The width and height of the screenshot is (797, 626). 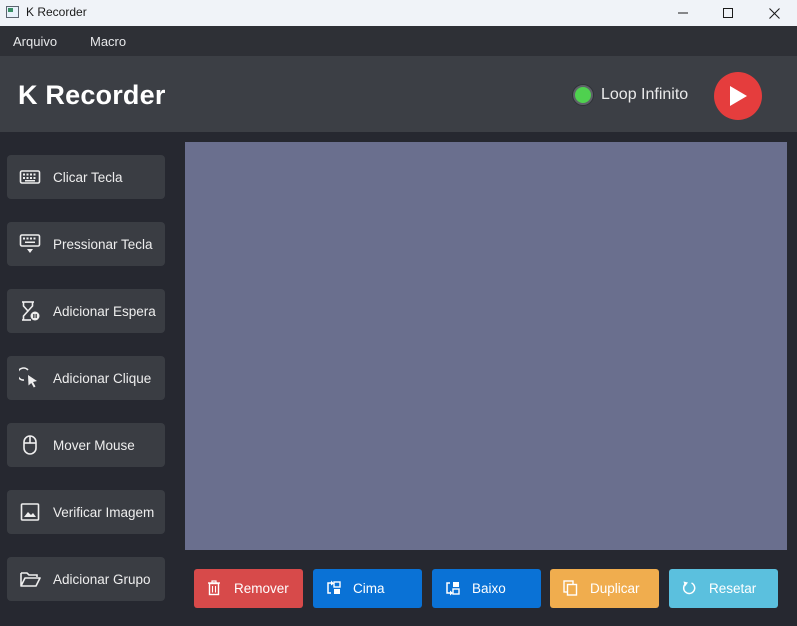 I want to click on reset-icon, so click(x=689, y=588).